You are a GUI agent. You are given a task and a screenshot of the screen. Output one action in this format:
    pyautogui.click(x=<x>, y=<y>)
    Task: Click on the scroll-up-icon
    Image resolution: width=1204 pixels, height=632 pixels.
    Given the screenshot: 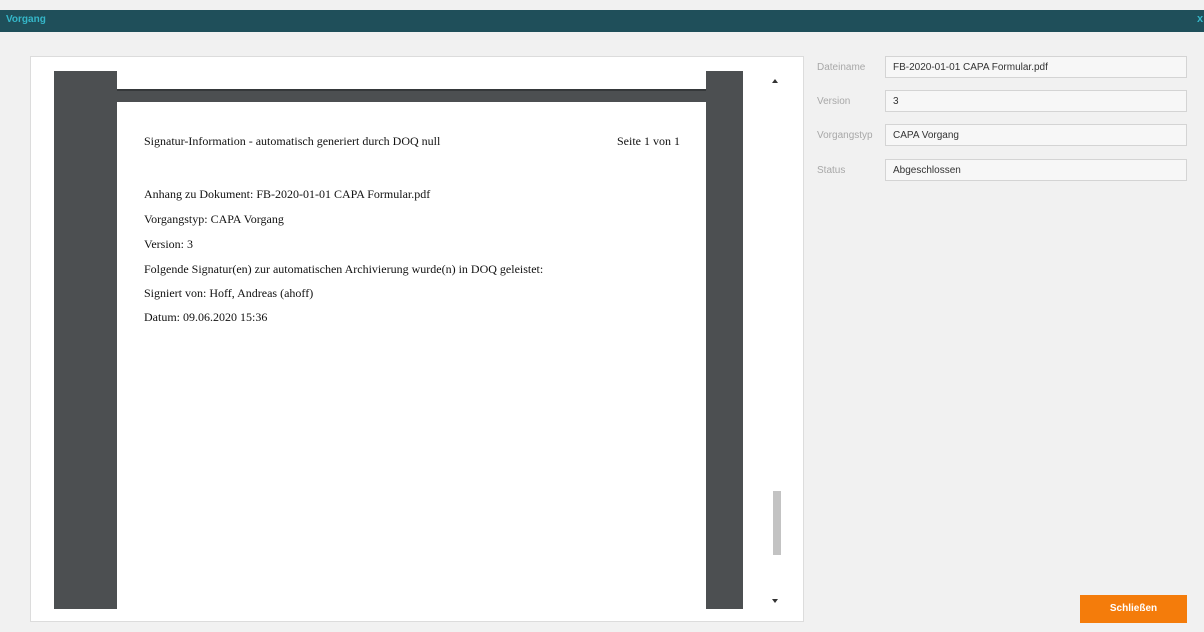 What is the action you would take?
    pyautogui.click(x=775, y=81)
    